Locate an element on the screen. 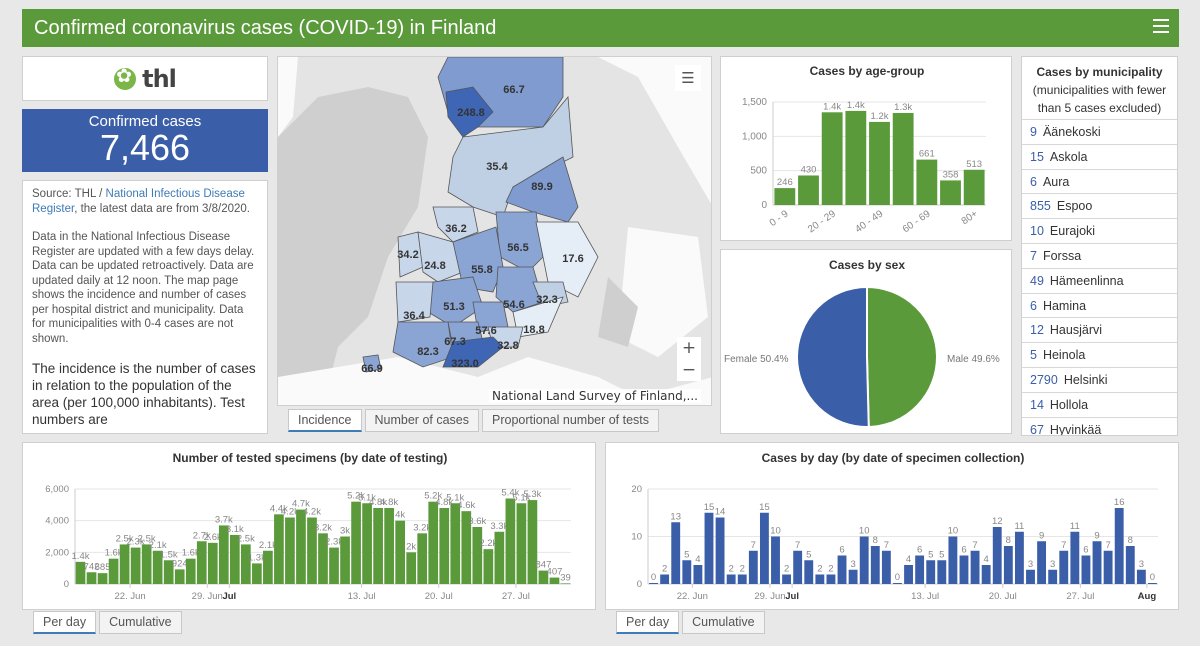  municipality-row: 855 Espoo is located at coordinates (1099, 205).